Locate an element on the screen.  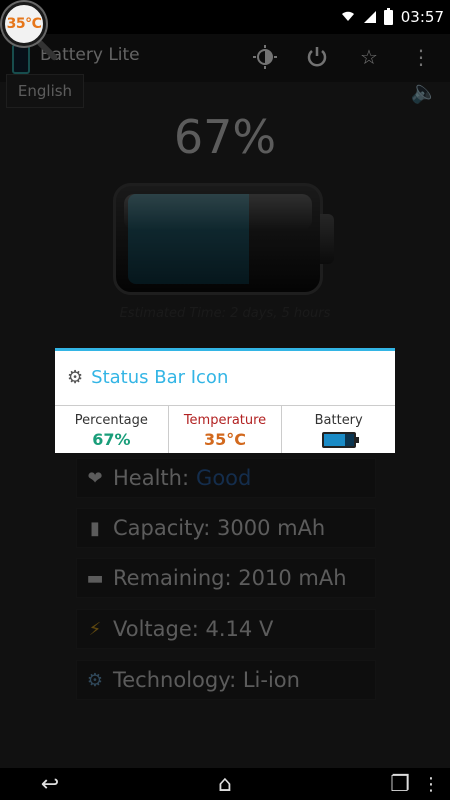
star-icon: ☆ is located at coordinates (369, 57).